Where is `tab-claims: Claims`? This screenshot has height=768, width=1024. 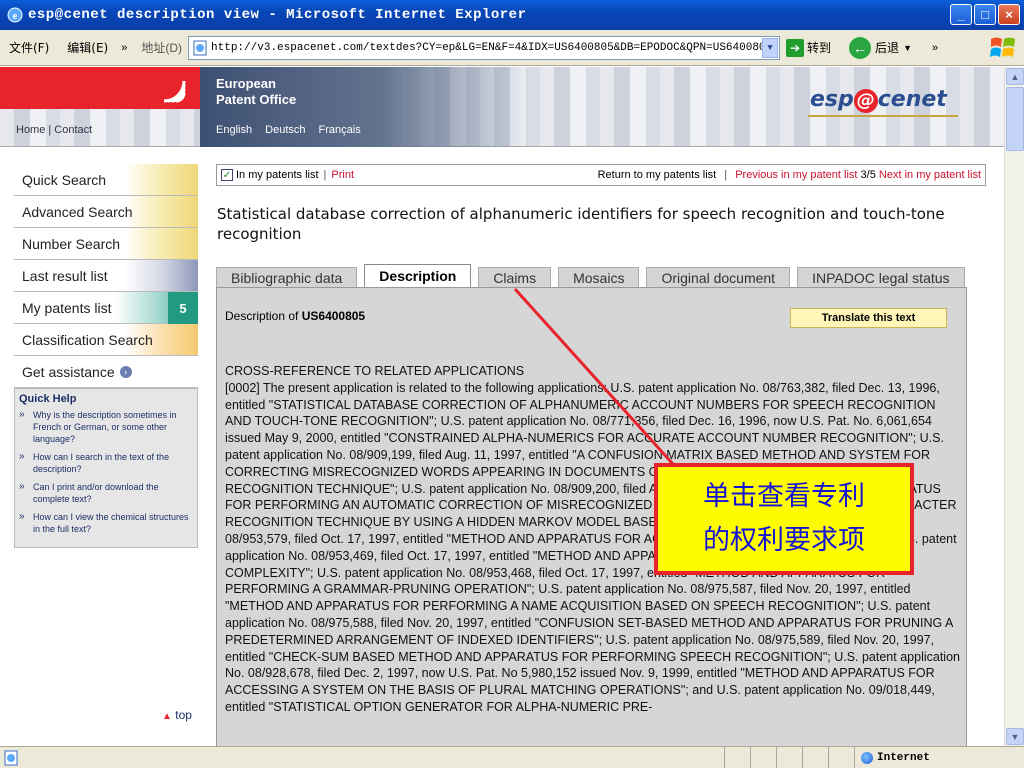 tab-claims: Claims is located at coordinates (515, 277).